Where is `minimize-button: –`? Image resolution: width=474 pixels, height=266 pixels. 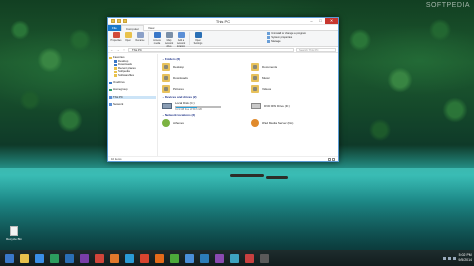 minimize-button: – is located at coordinates (311, 21).